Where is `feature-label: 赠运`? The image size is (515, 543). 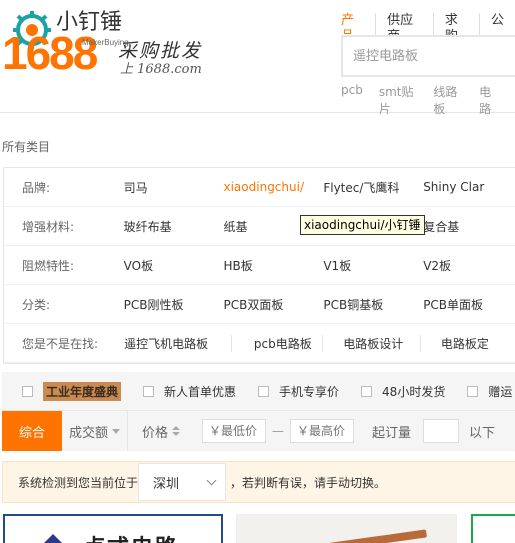 feature-label: 赠运 is located at coordinates (500, 391).